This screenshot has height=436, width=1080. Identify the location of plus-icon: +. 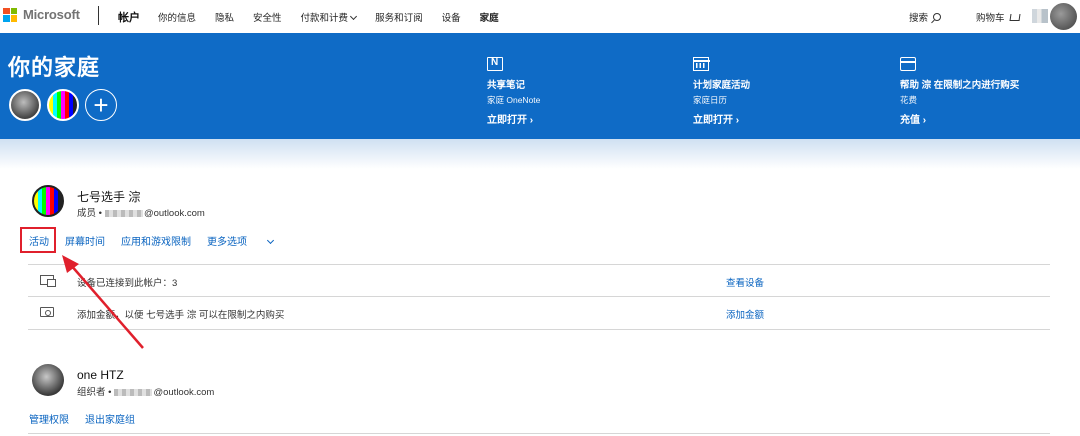
(101, 105).